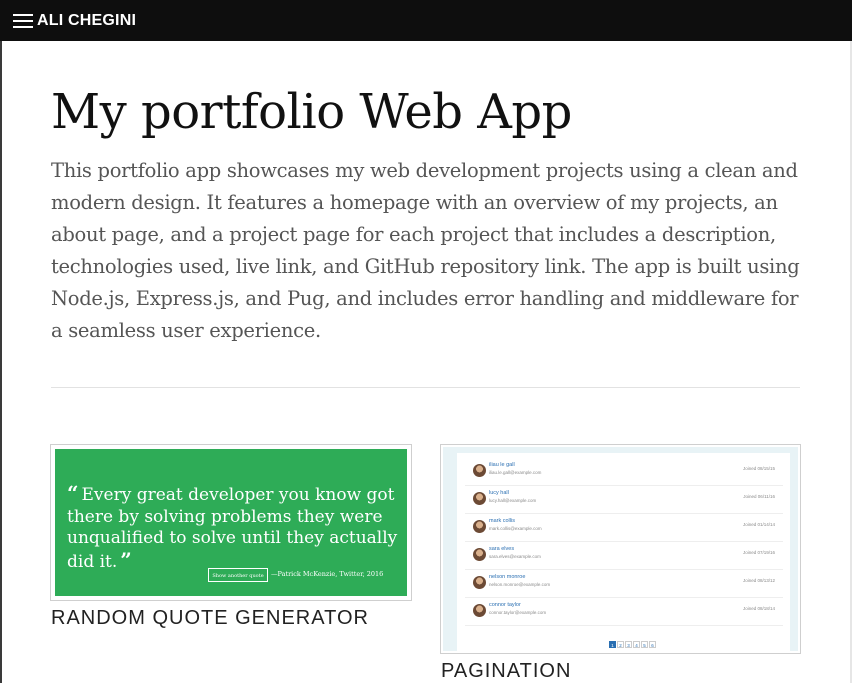 The image size is (852, 683). I want to click on page-button-1: 1, so click(612, 644).